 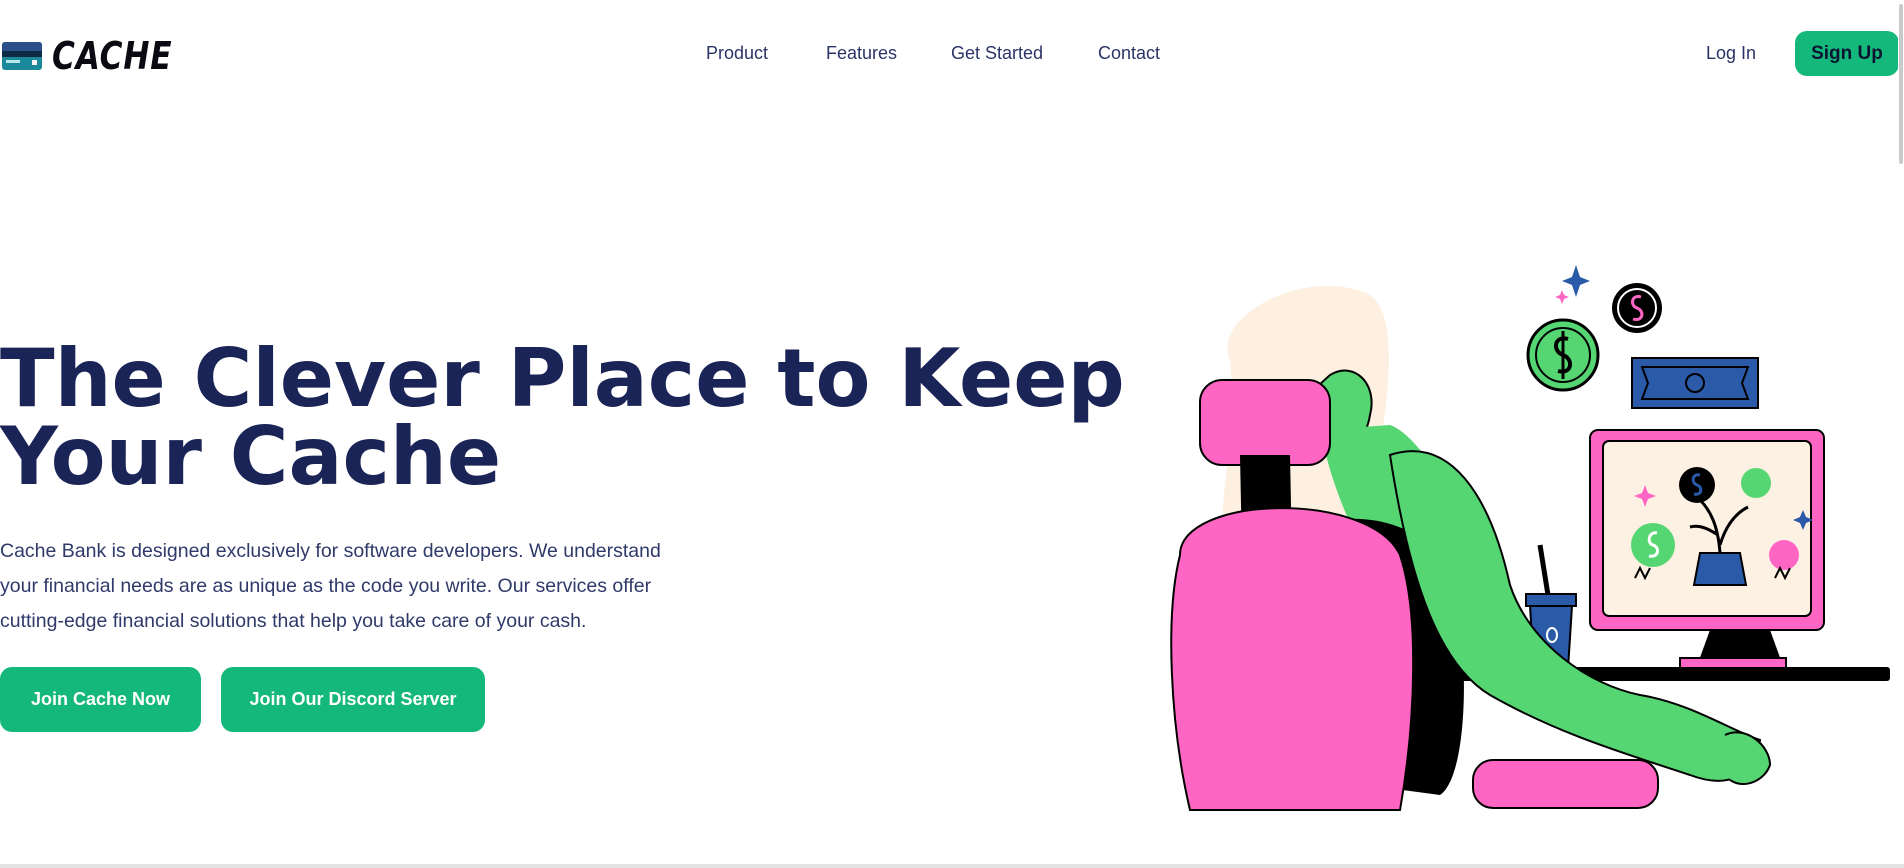 What do you see at coordinates (562, 378) in the screenshot?
I see `hero-title-line-1: The Clever Place to Keep` at bounding box center [562, 378].